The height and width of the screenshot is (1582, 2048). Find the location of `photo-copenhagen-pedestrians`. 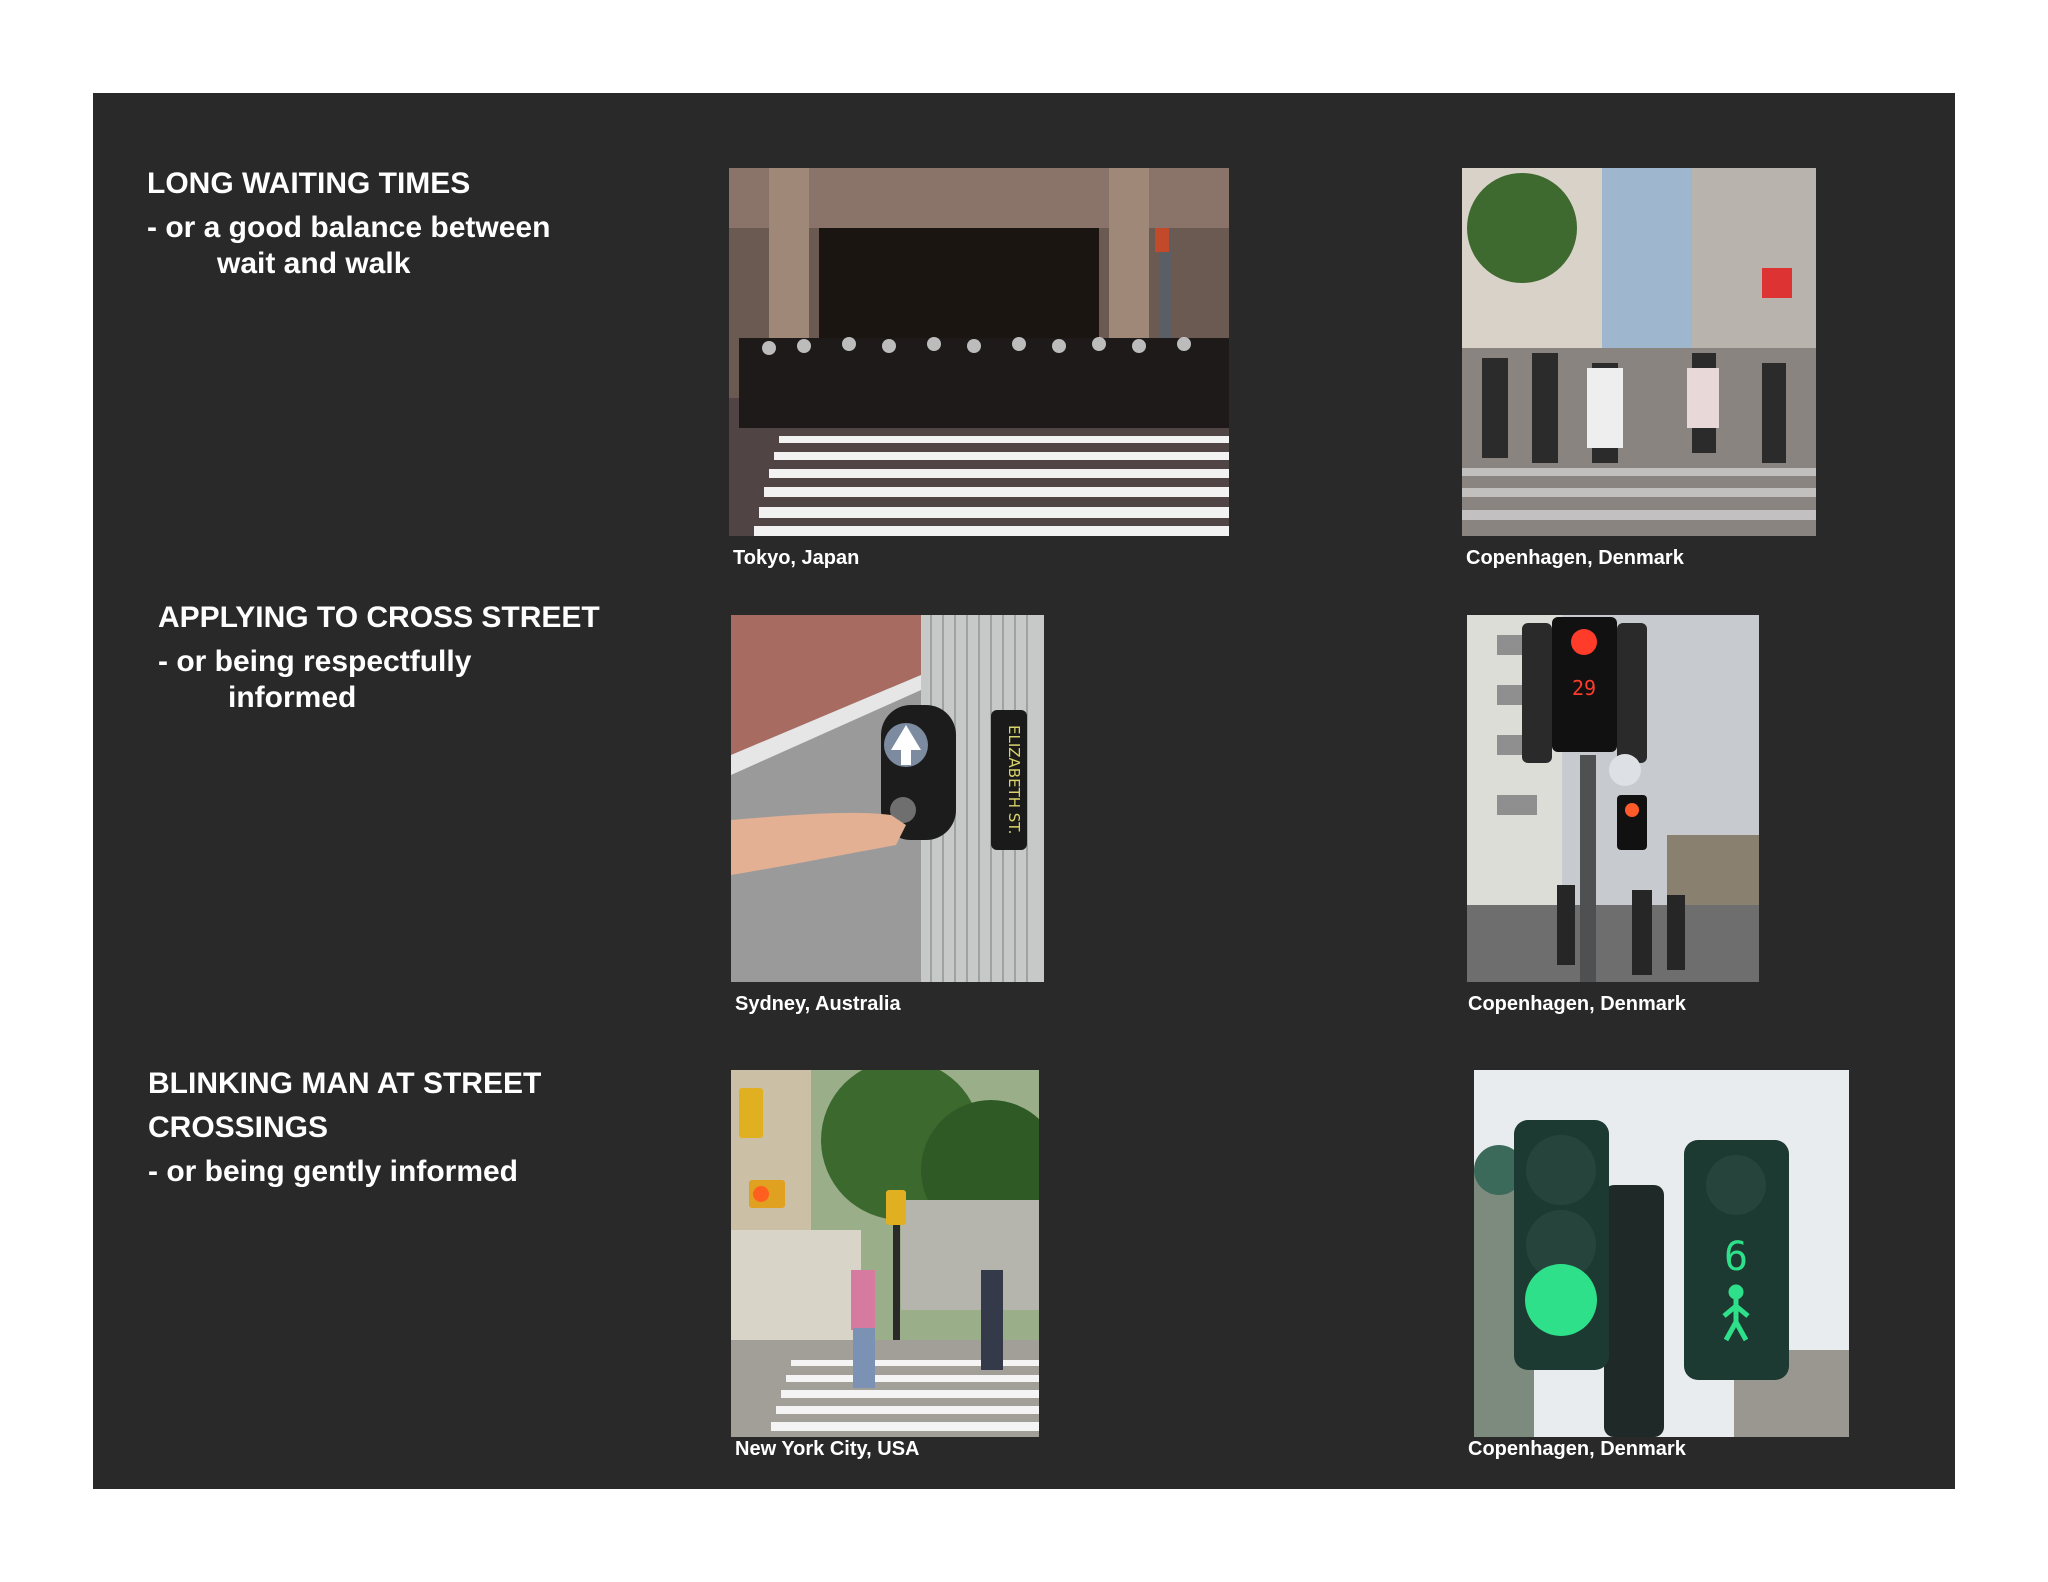

photo-copenhagen-pedestrians is located at coordinates (1639, 352).